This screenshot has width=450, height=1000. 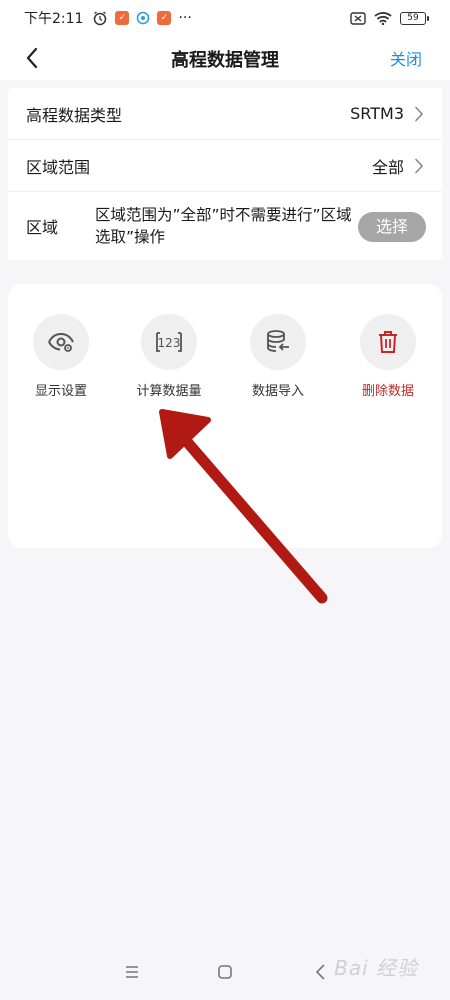 I want to click on menu-icon, so click(x=132, y=972).